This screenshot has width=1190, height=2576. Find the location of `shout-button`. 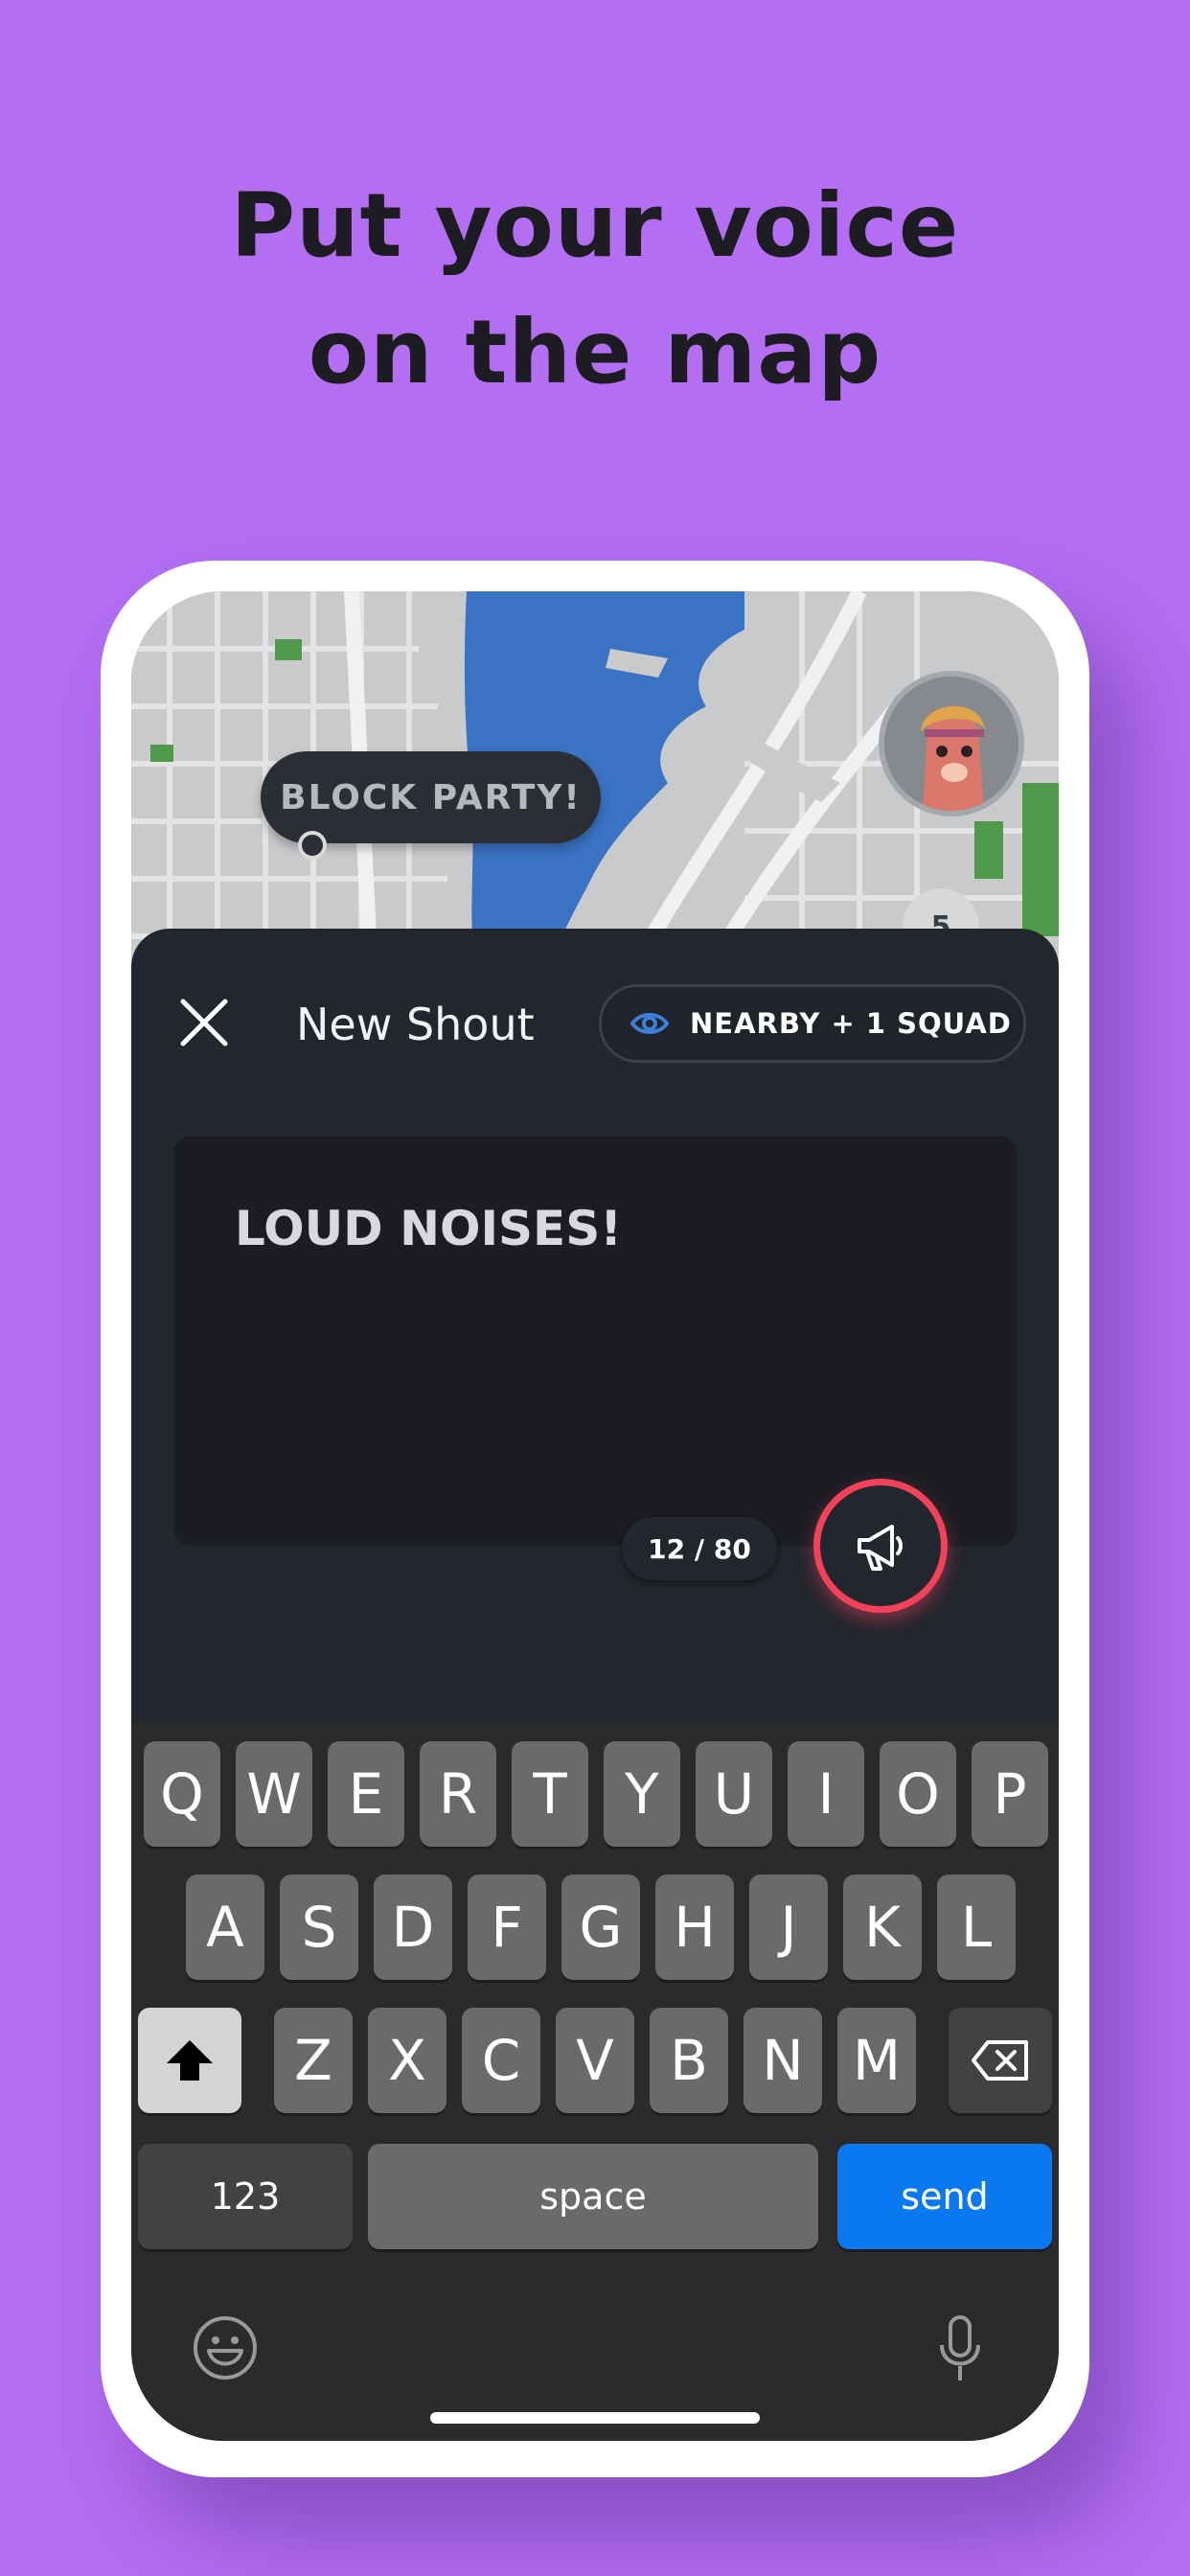

shout-button is located at coordinates (881, 1546).